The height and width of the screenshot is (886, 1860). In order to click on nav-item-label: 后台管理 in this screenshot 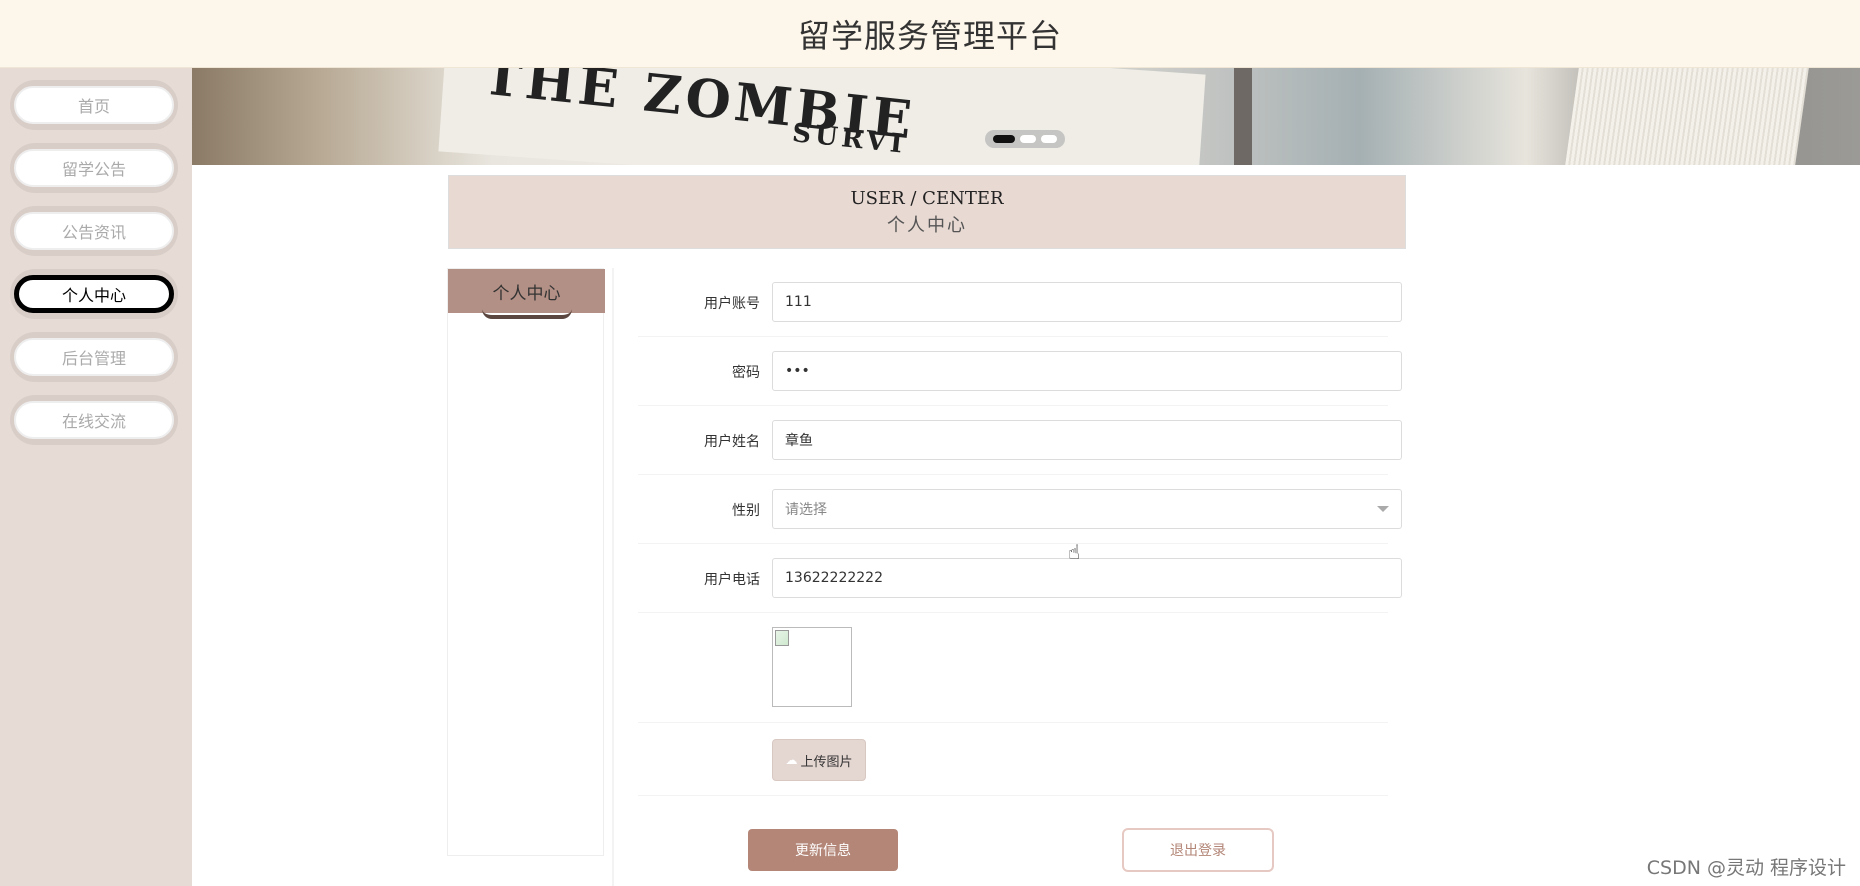, I will do `click(94, 357)`.